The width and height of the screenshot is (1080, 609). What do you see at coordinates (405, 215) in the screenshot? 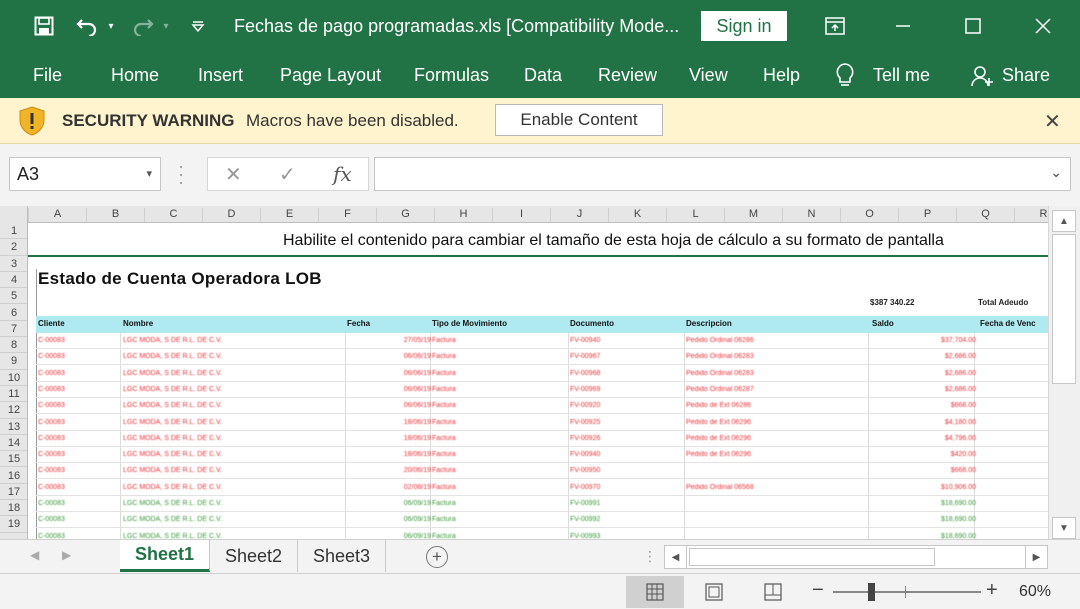
I see `column-header-g: G` at bounding box center [405, 215].